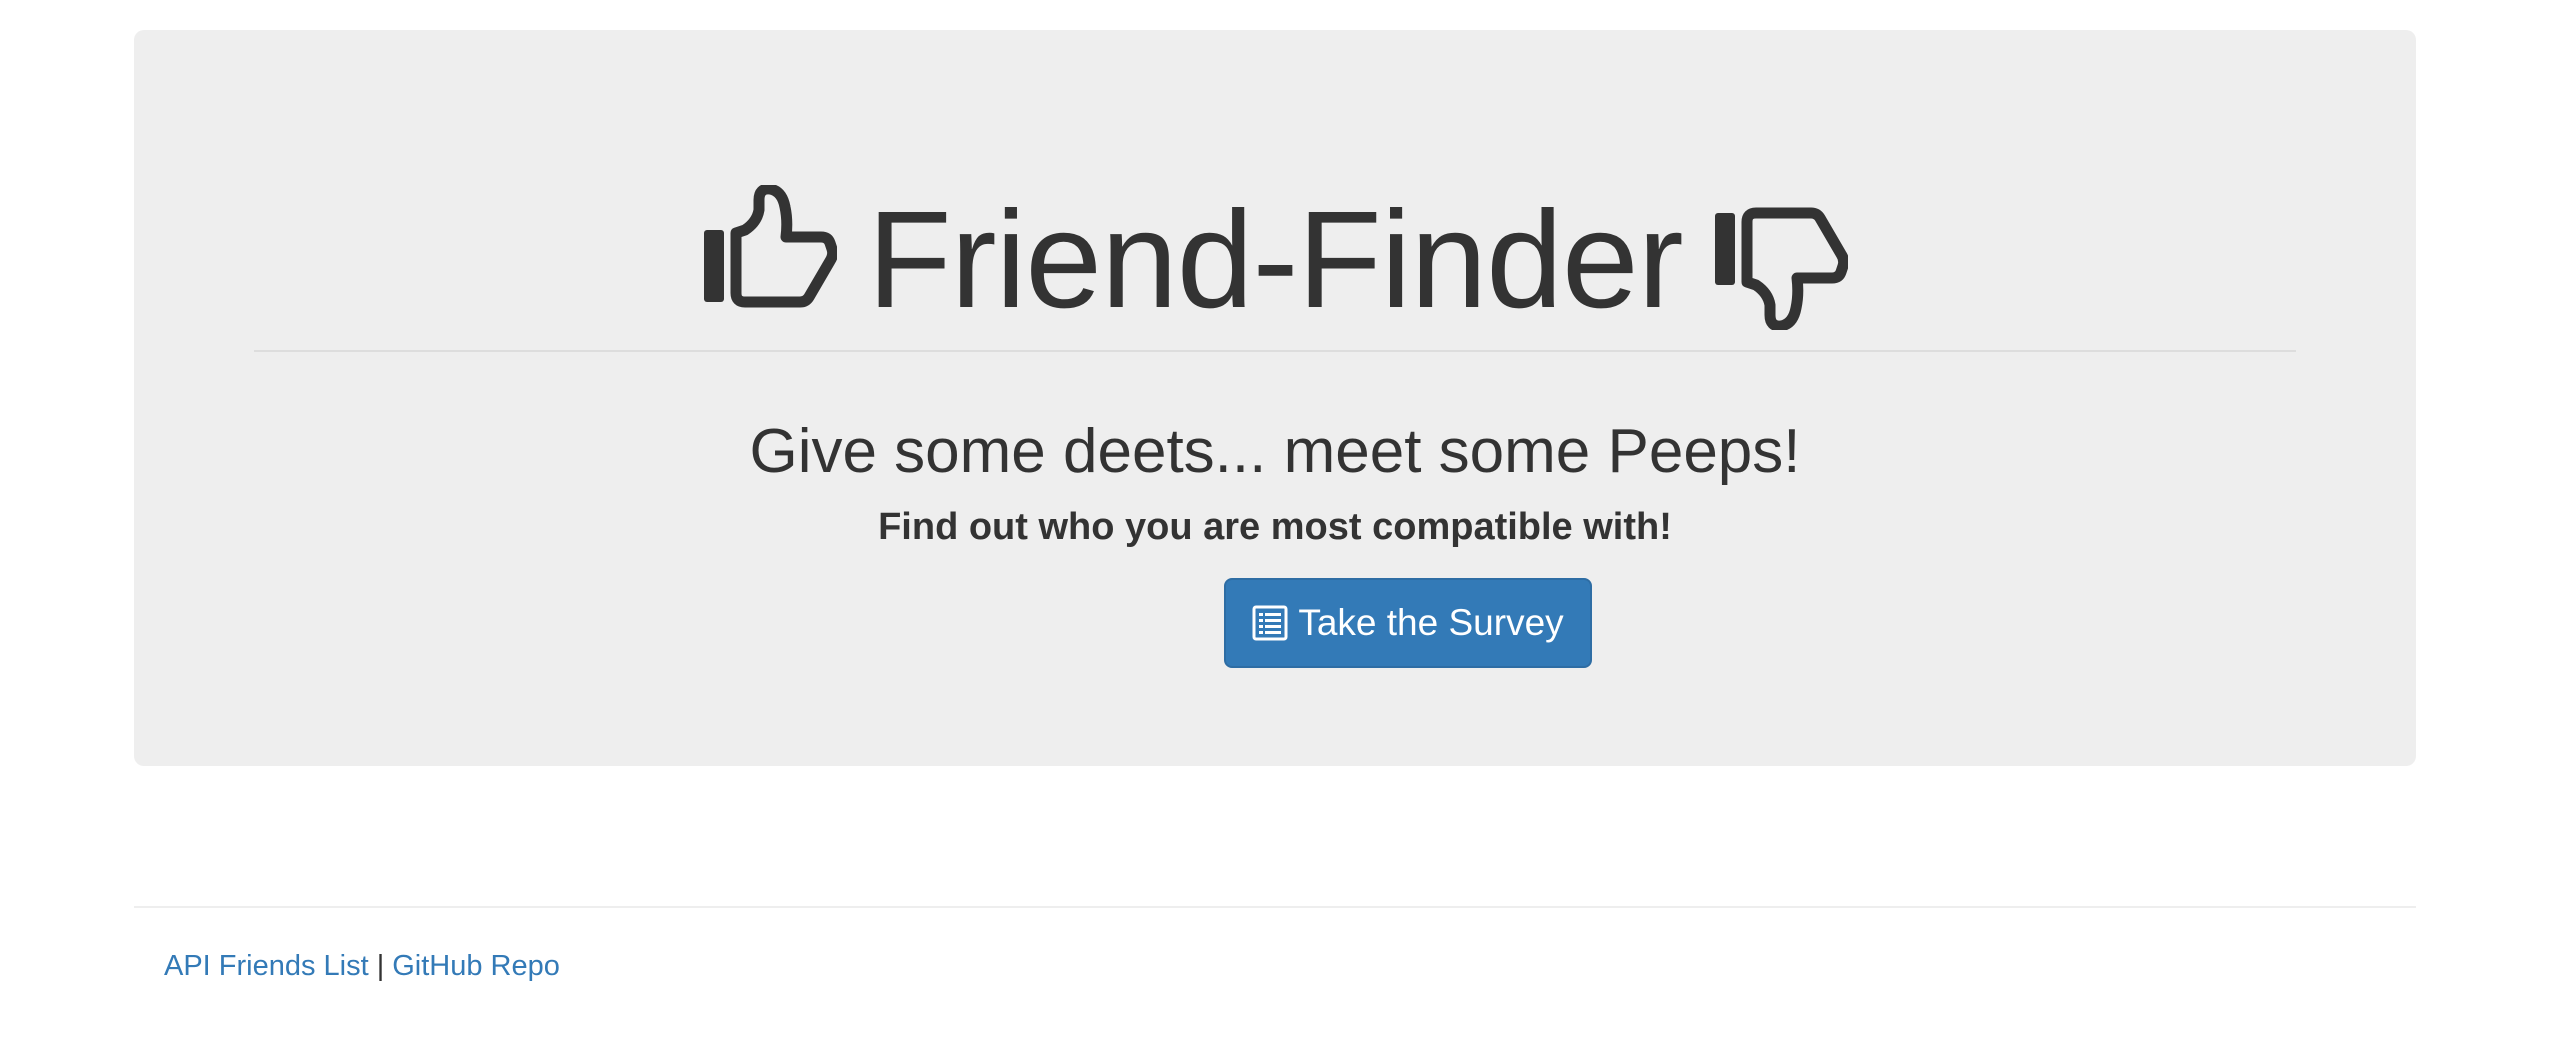  I want to click on take-survey-button-label: Take the Survey, so click(1431, 622).